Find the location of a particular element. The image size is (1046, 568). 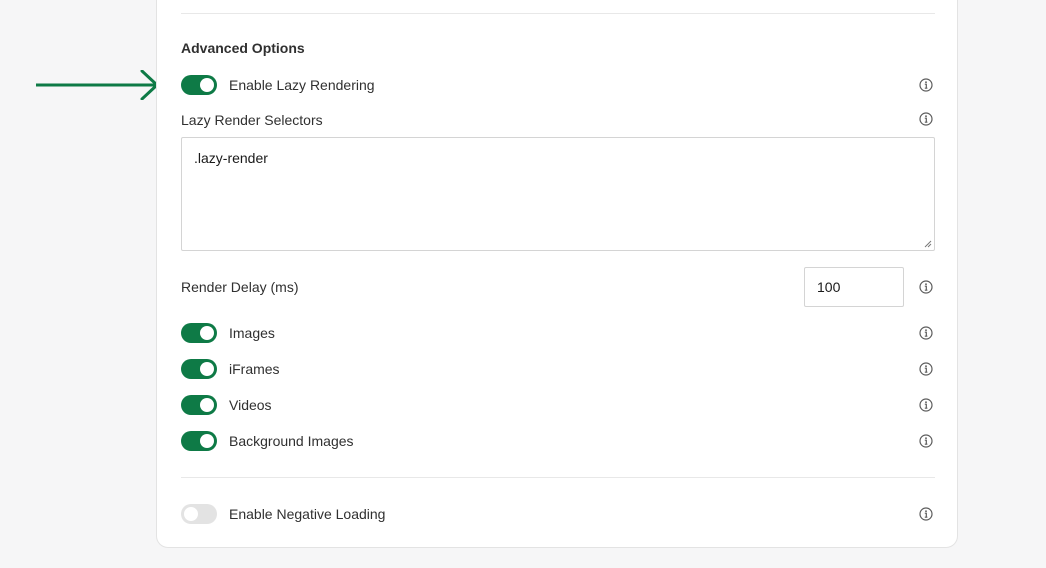

selectors-label: Lazy Render Selectors is located at coordinates (252, 120).